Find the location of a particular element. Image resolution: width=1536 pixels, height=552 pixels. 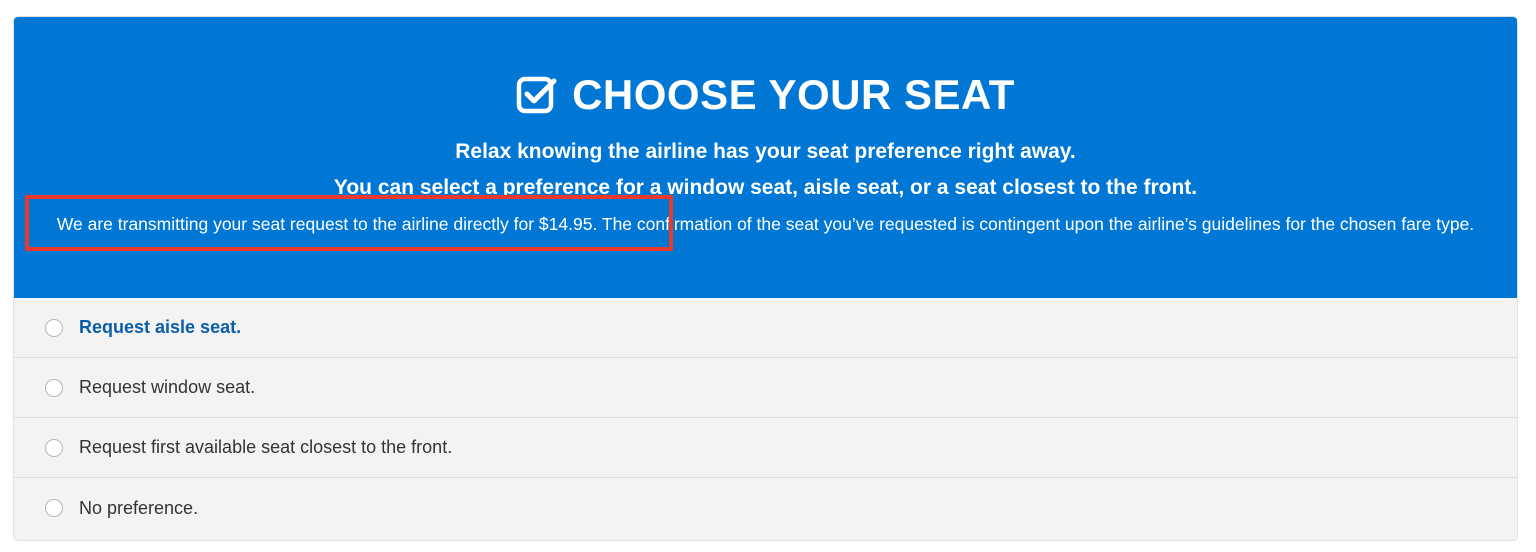

option-aisle-seat: Request aisle seat. is located at coordinates (765, 328).